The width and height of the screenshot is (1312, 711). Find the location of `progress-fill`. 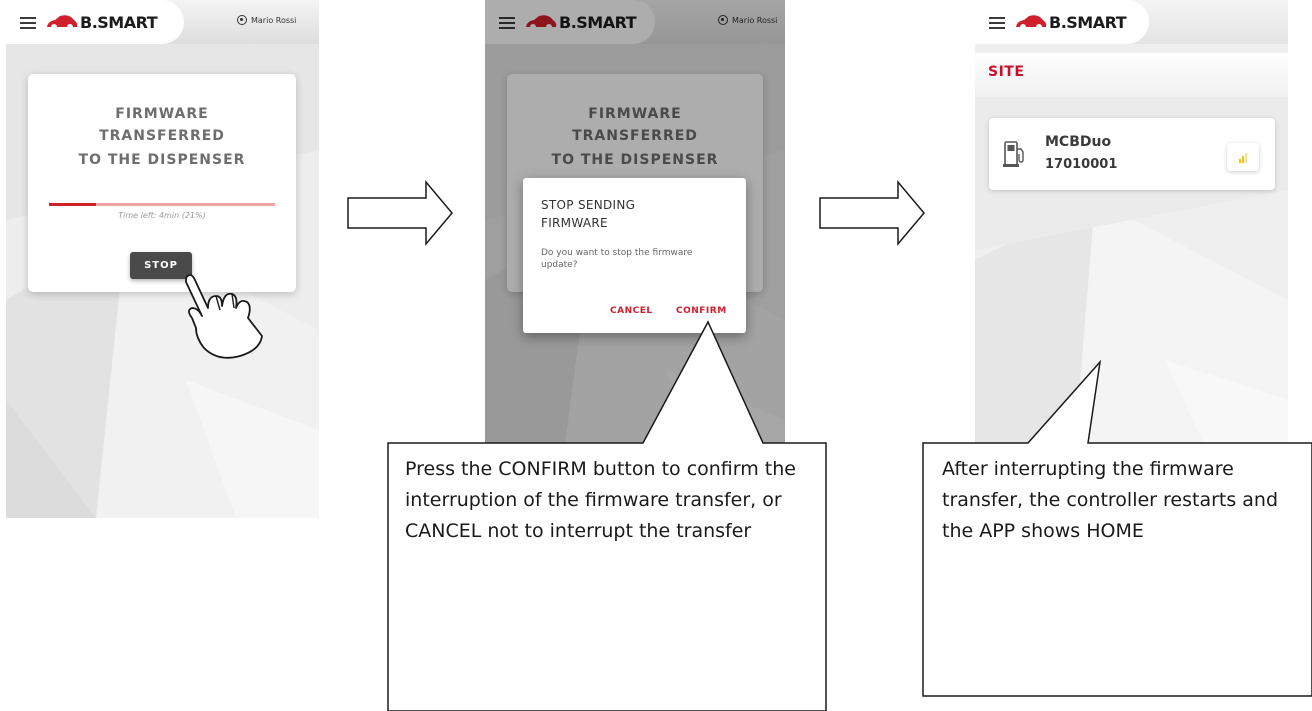

progress-fill is located at coordinates (73, 204).